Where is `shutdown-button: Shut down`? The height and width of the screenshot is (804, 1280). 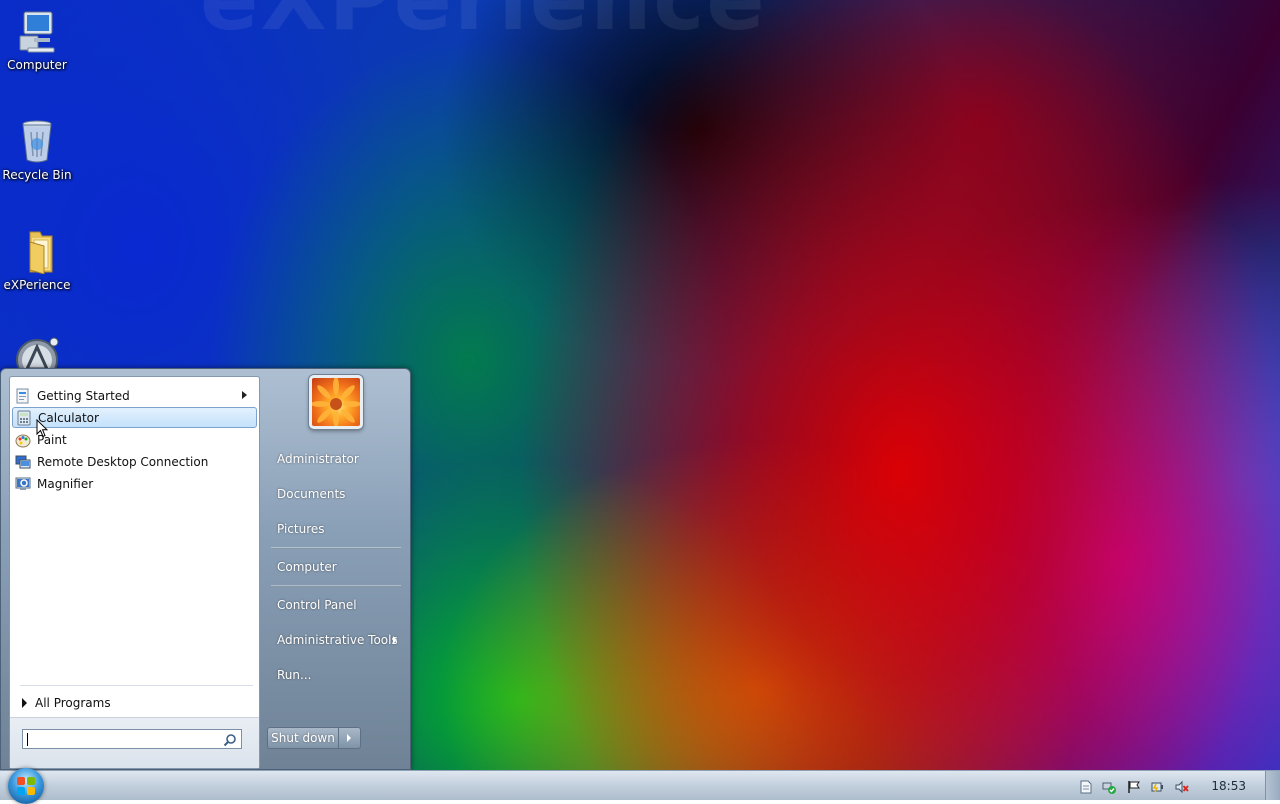 shutdown-button: Shut down is located at coordinates (303, 738).